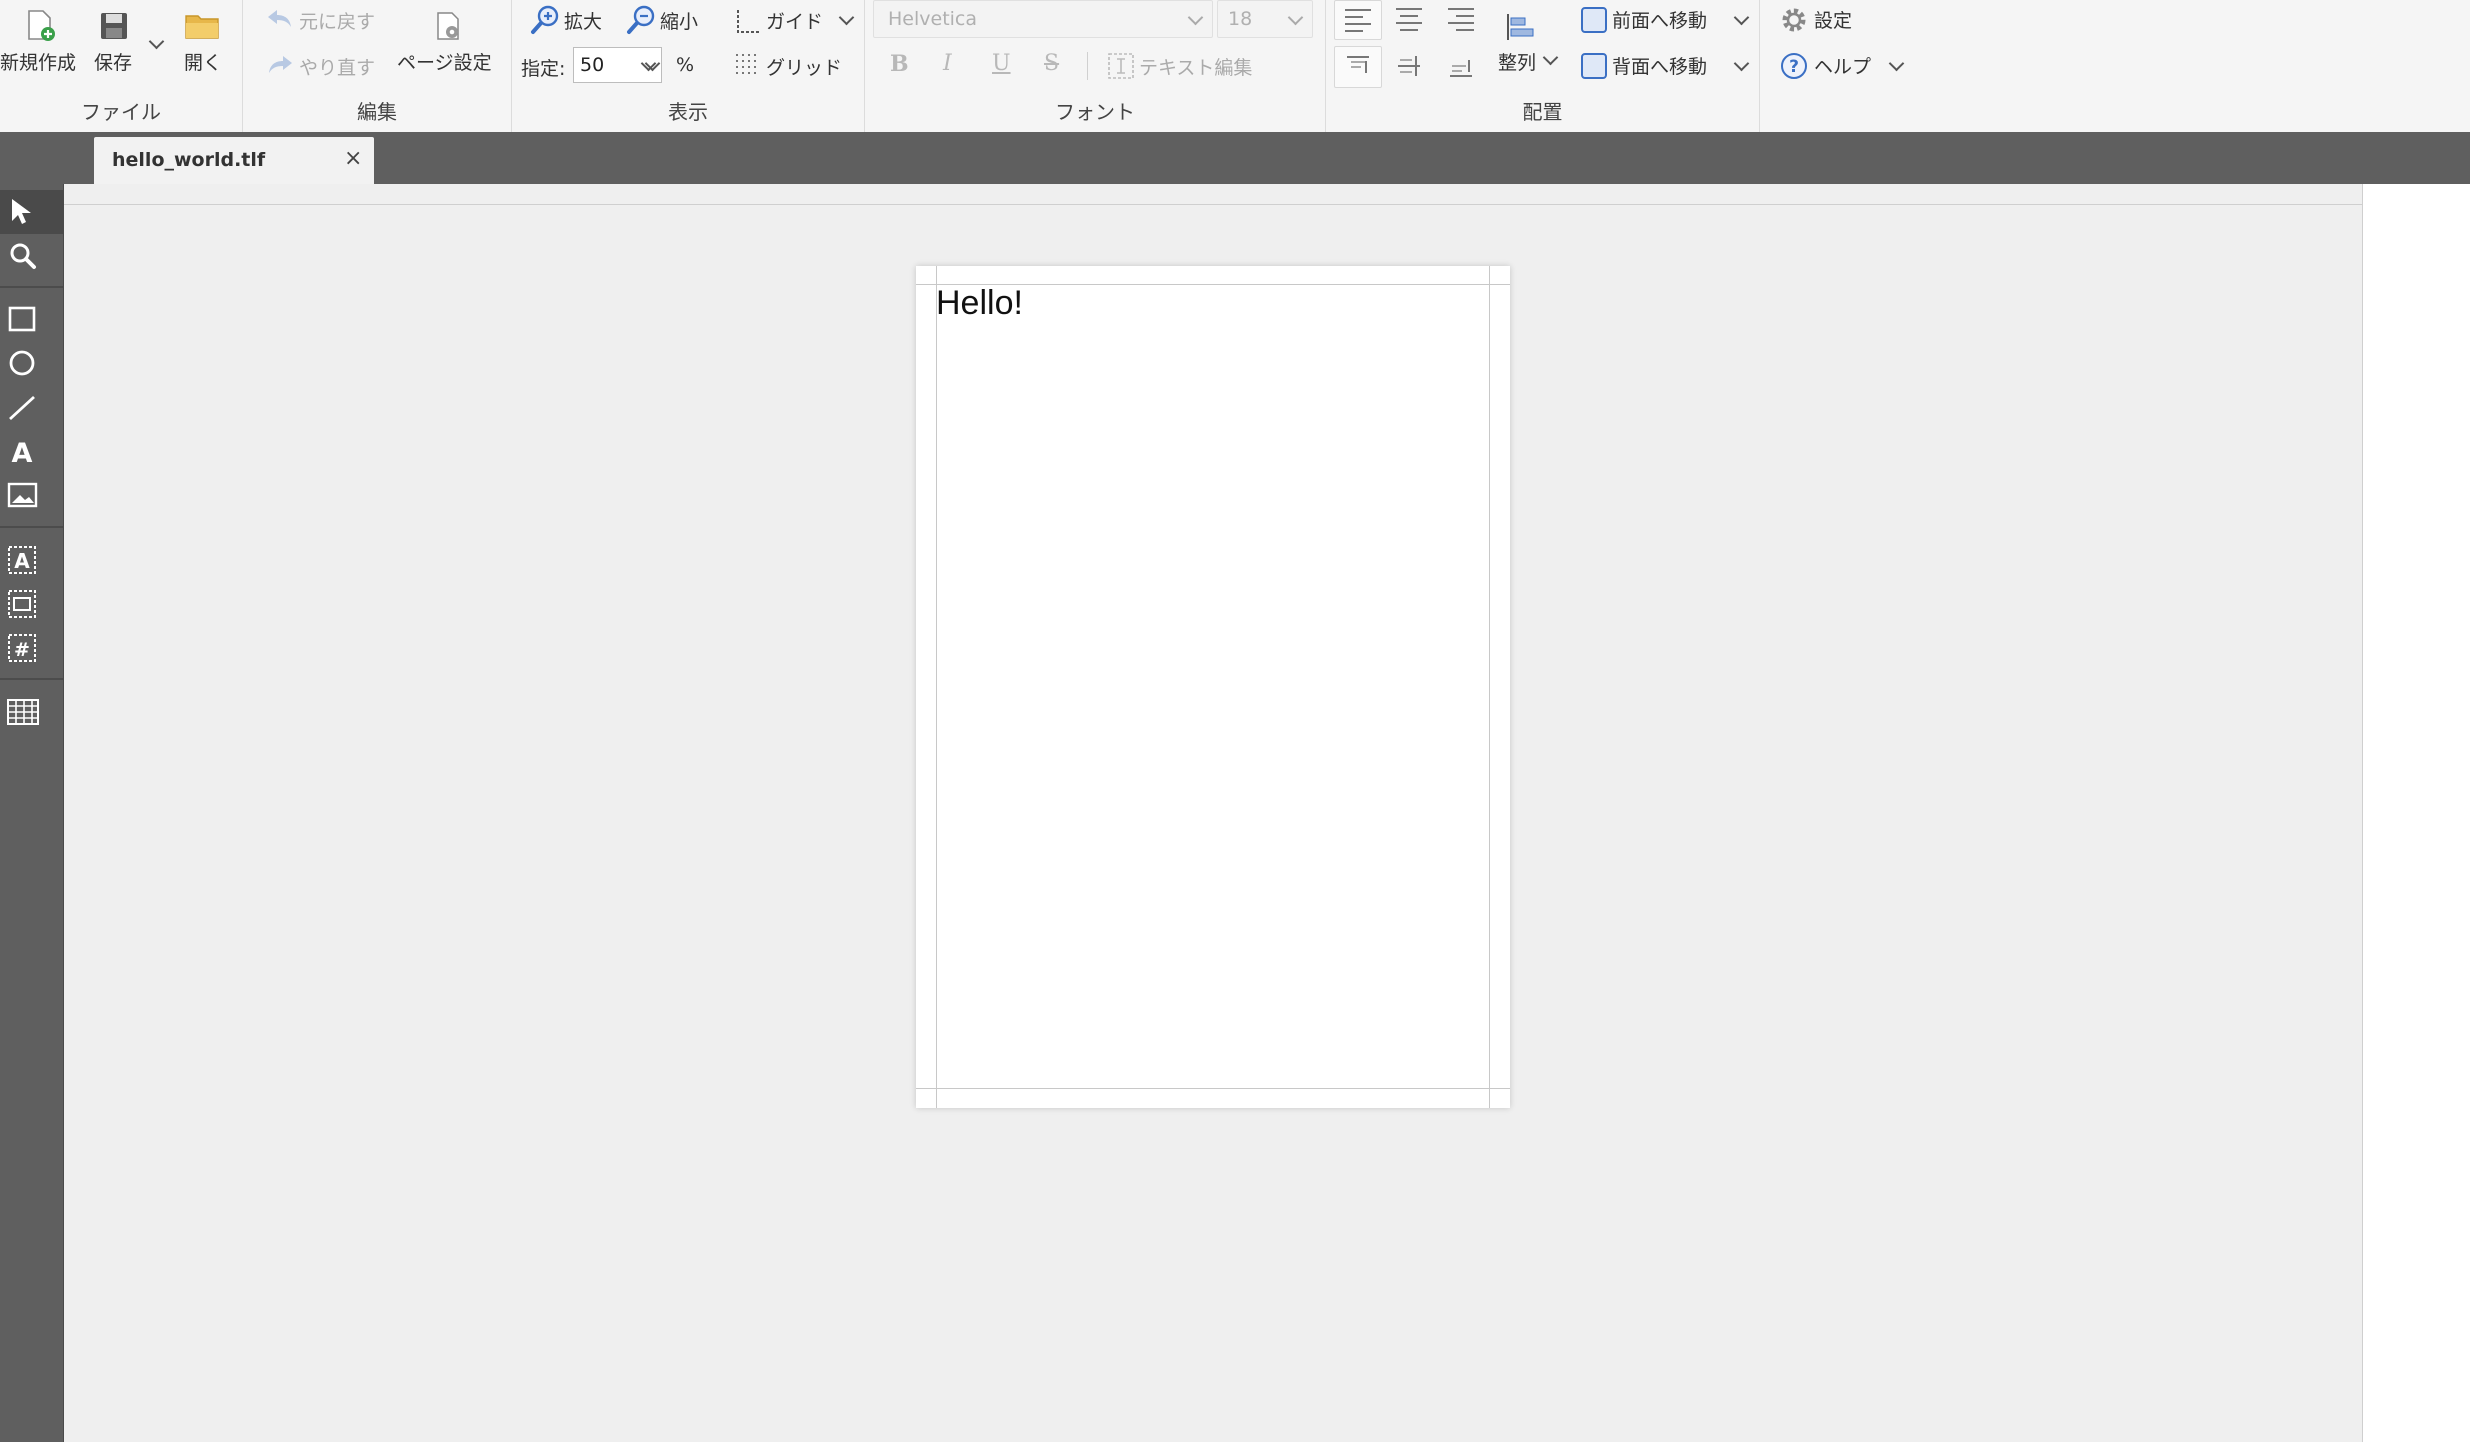  Describe the element at coordinates (22, 408) in the screenshot. I see `line-icon` at that location.